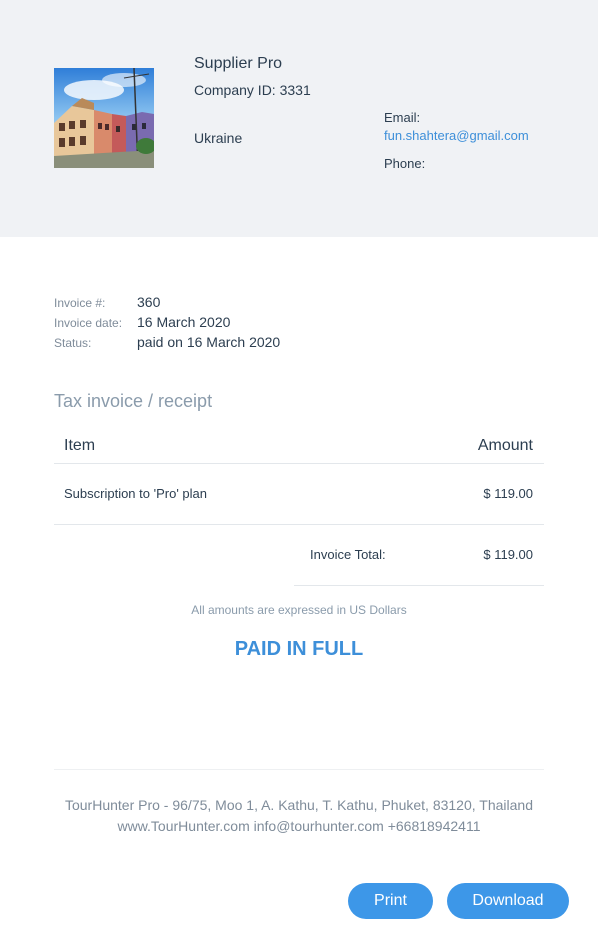 The image size is (598, 948). Describe the element at coordinates (402, 117) in the screenshot. I see `email-label: Email:` at that location.